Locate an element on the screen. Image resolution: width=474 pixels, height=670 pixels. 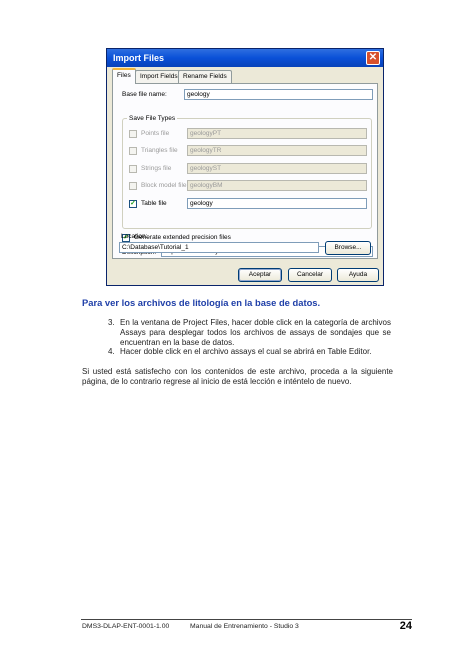
tab-files: Files is located at coordinates (124, 76).